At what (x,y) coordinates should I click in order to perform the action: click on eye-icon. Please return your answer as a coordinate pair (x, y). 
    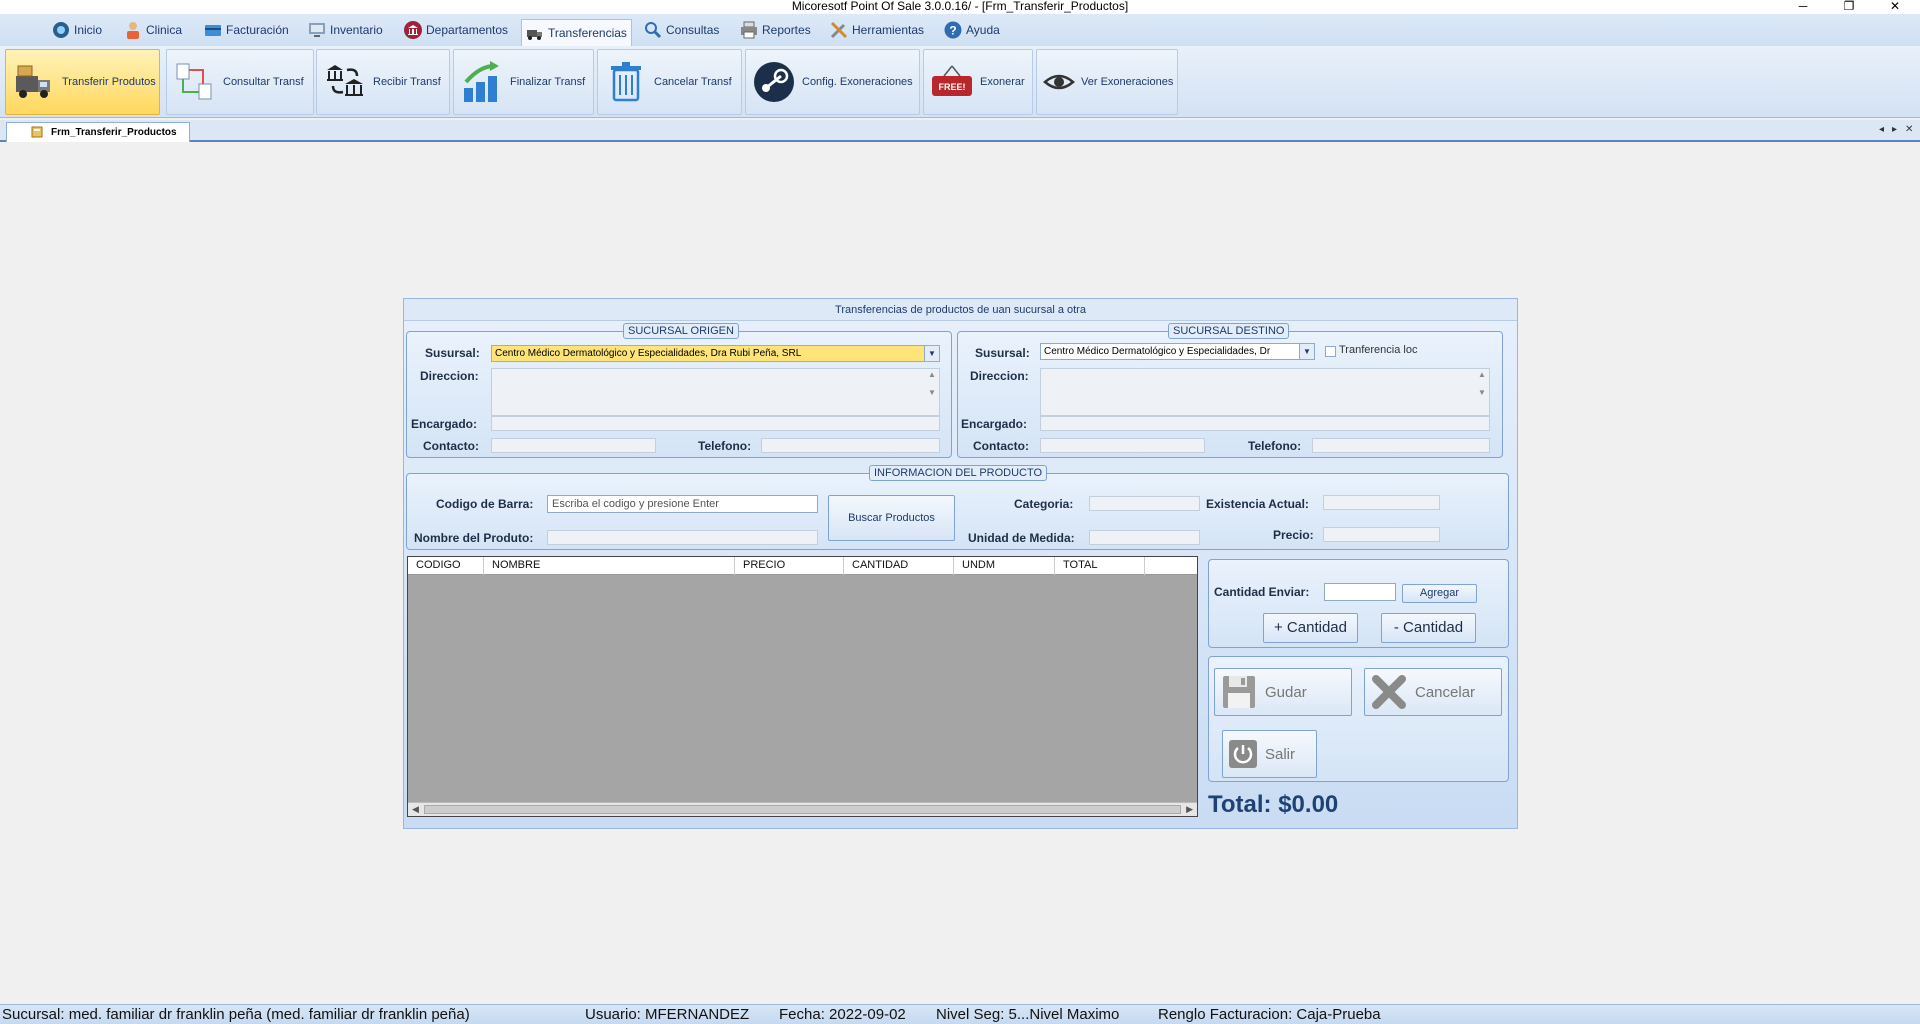
    Looking at the image, I should click on (1059, 82).